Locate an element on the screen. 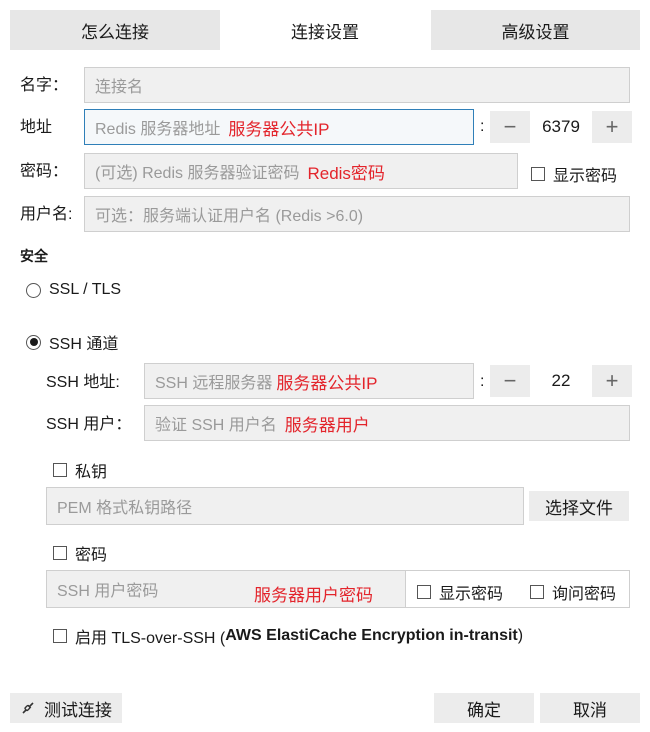  ssh-password-label: 密码 is located at coordinates (91, 555).